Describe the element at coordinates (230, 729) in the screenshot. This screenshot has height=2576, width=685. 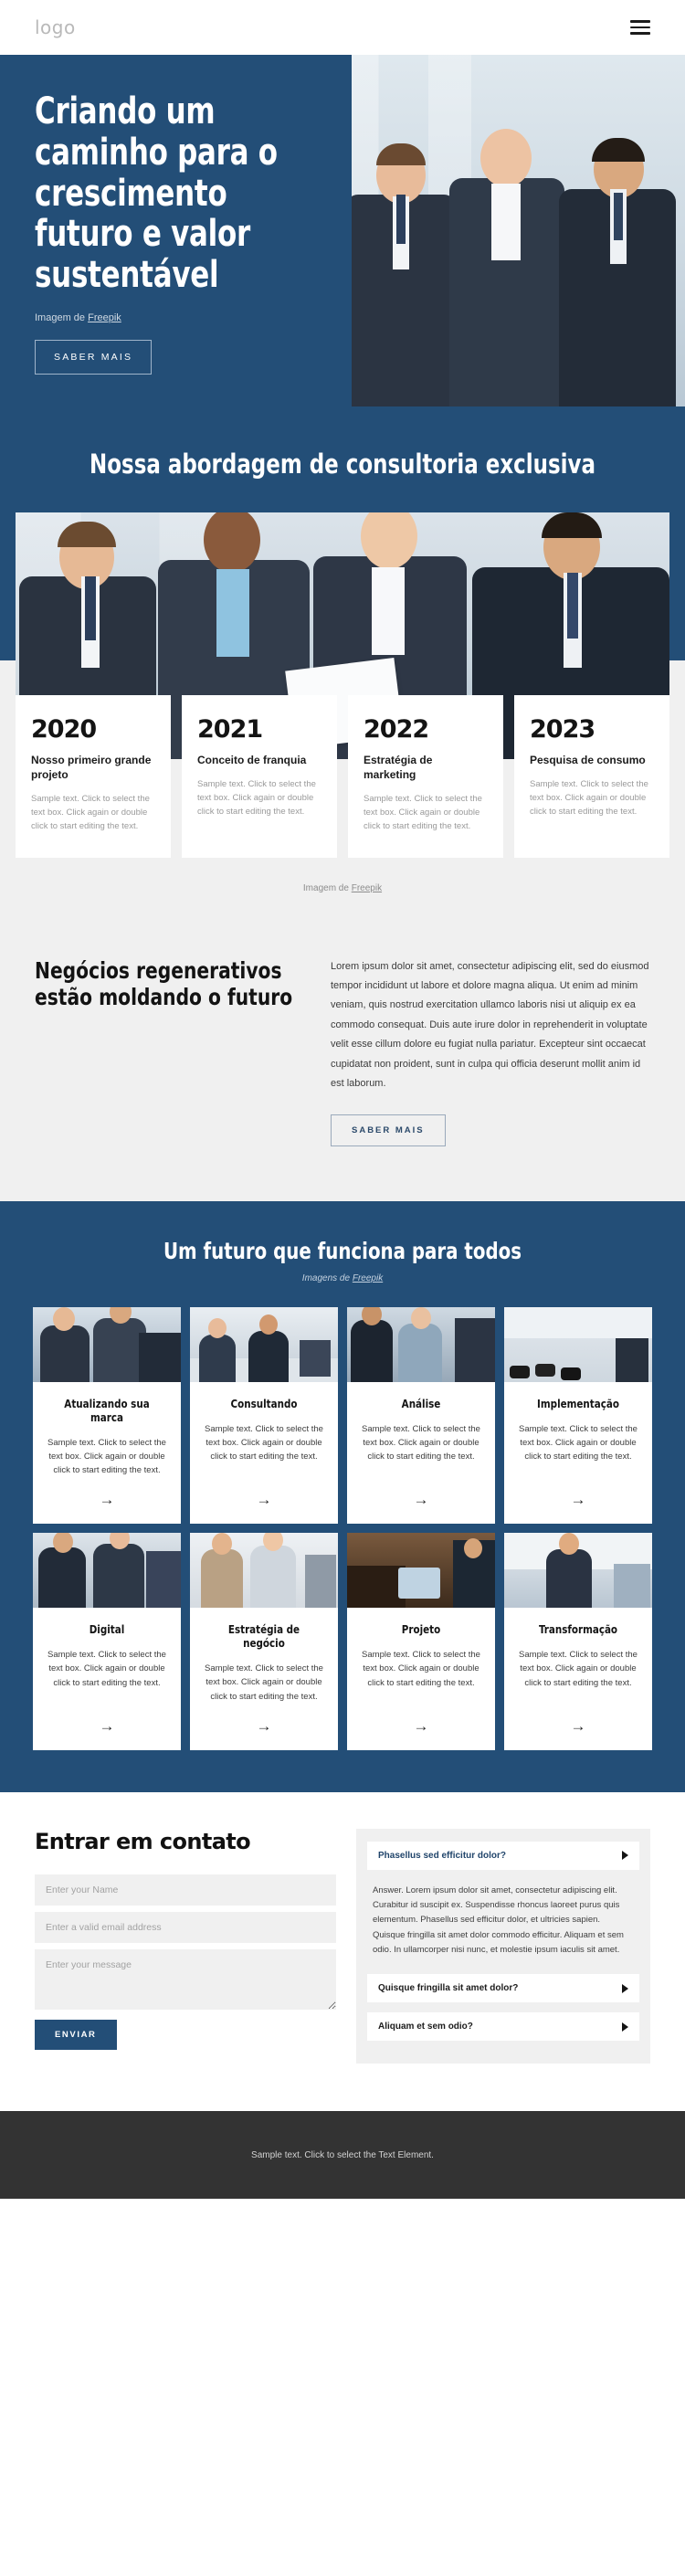
I see `timeline-year: 2021` at that location.